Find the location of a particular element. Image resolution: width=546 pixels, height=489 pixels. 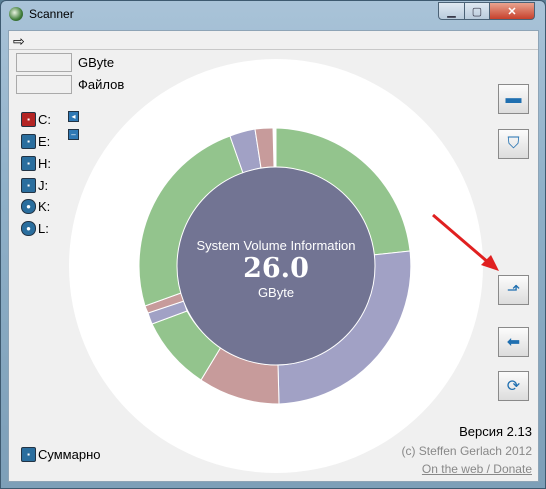

close-button: ✕ is located at coordinates (512, 11).